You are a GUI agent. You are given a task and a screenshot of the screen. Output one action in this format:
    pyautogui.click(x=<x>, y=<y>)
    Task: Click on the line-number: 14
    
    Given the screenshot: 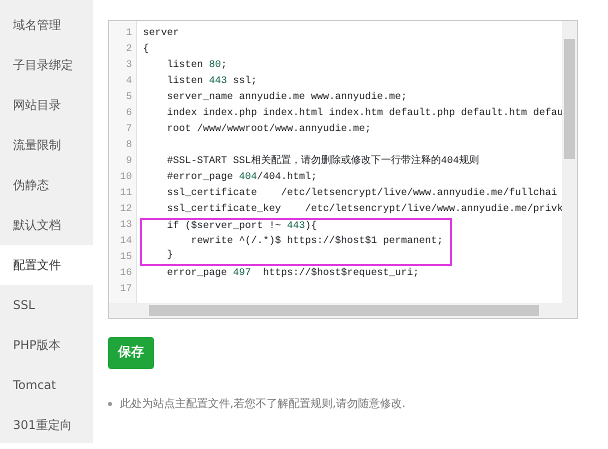 What is the action you would take?
    pyautogui.click(x=125, y=242)
    